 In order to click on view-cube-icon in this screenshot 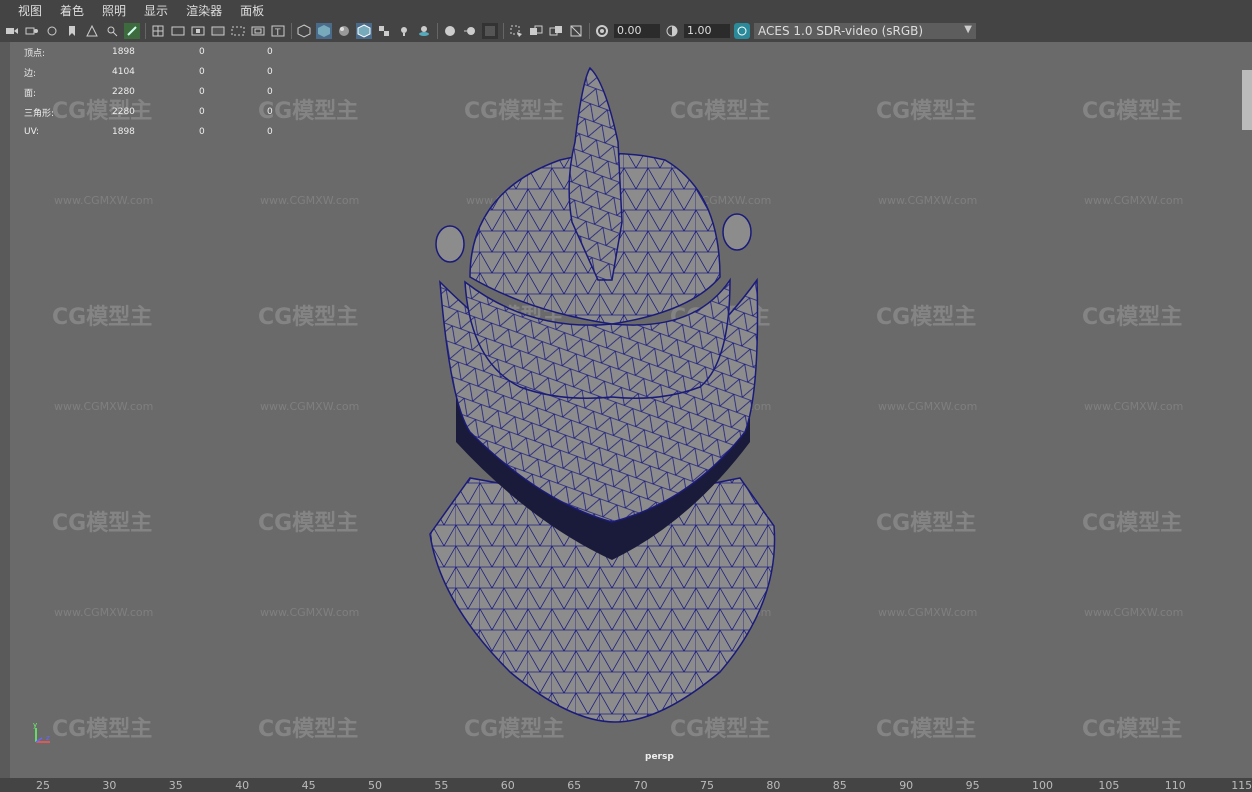, I will do `click(1247, 100)`.